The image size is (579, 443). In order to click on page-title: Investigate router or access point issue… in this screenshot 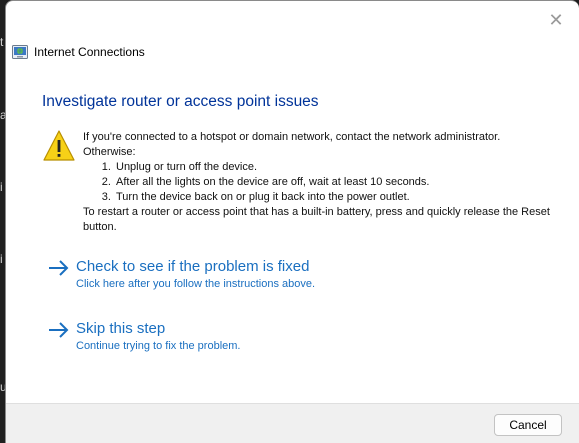, I will do `click(180, 101)`.